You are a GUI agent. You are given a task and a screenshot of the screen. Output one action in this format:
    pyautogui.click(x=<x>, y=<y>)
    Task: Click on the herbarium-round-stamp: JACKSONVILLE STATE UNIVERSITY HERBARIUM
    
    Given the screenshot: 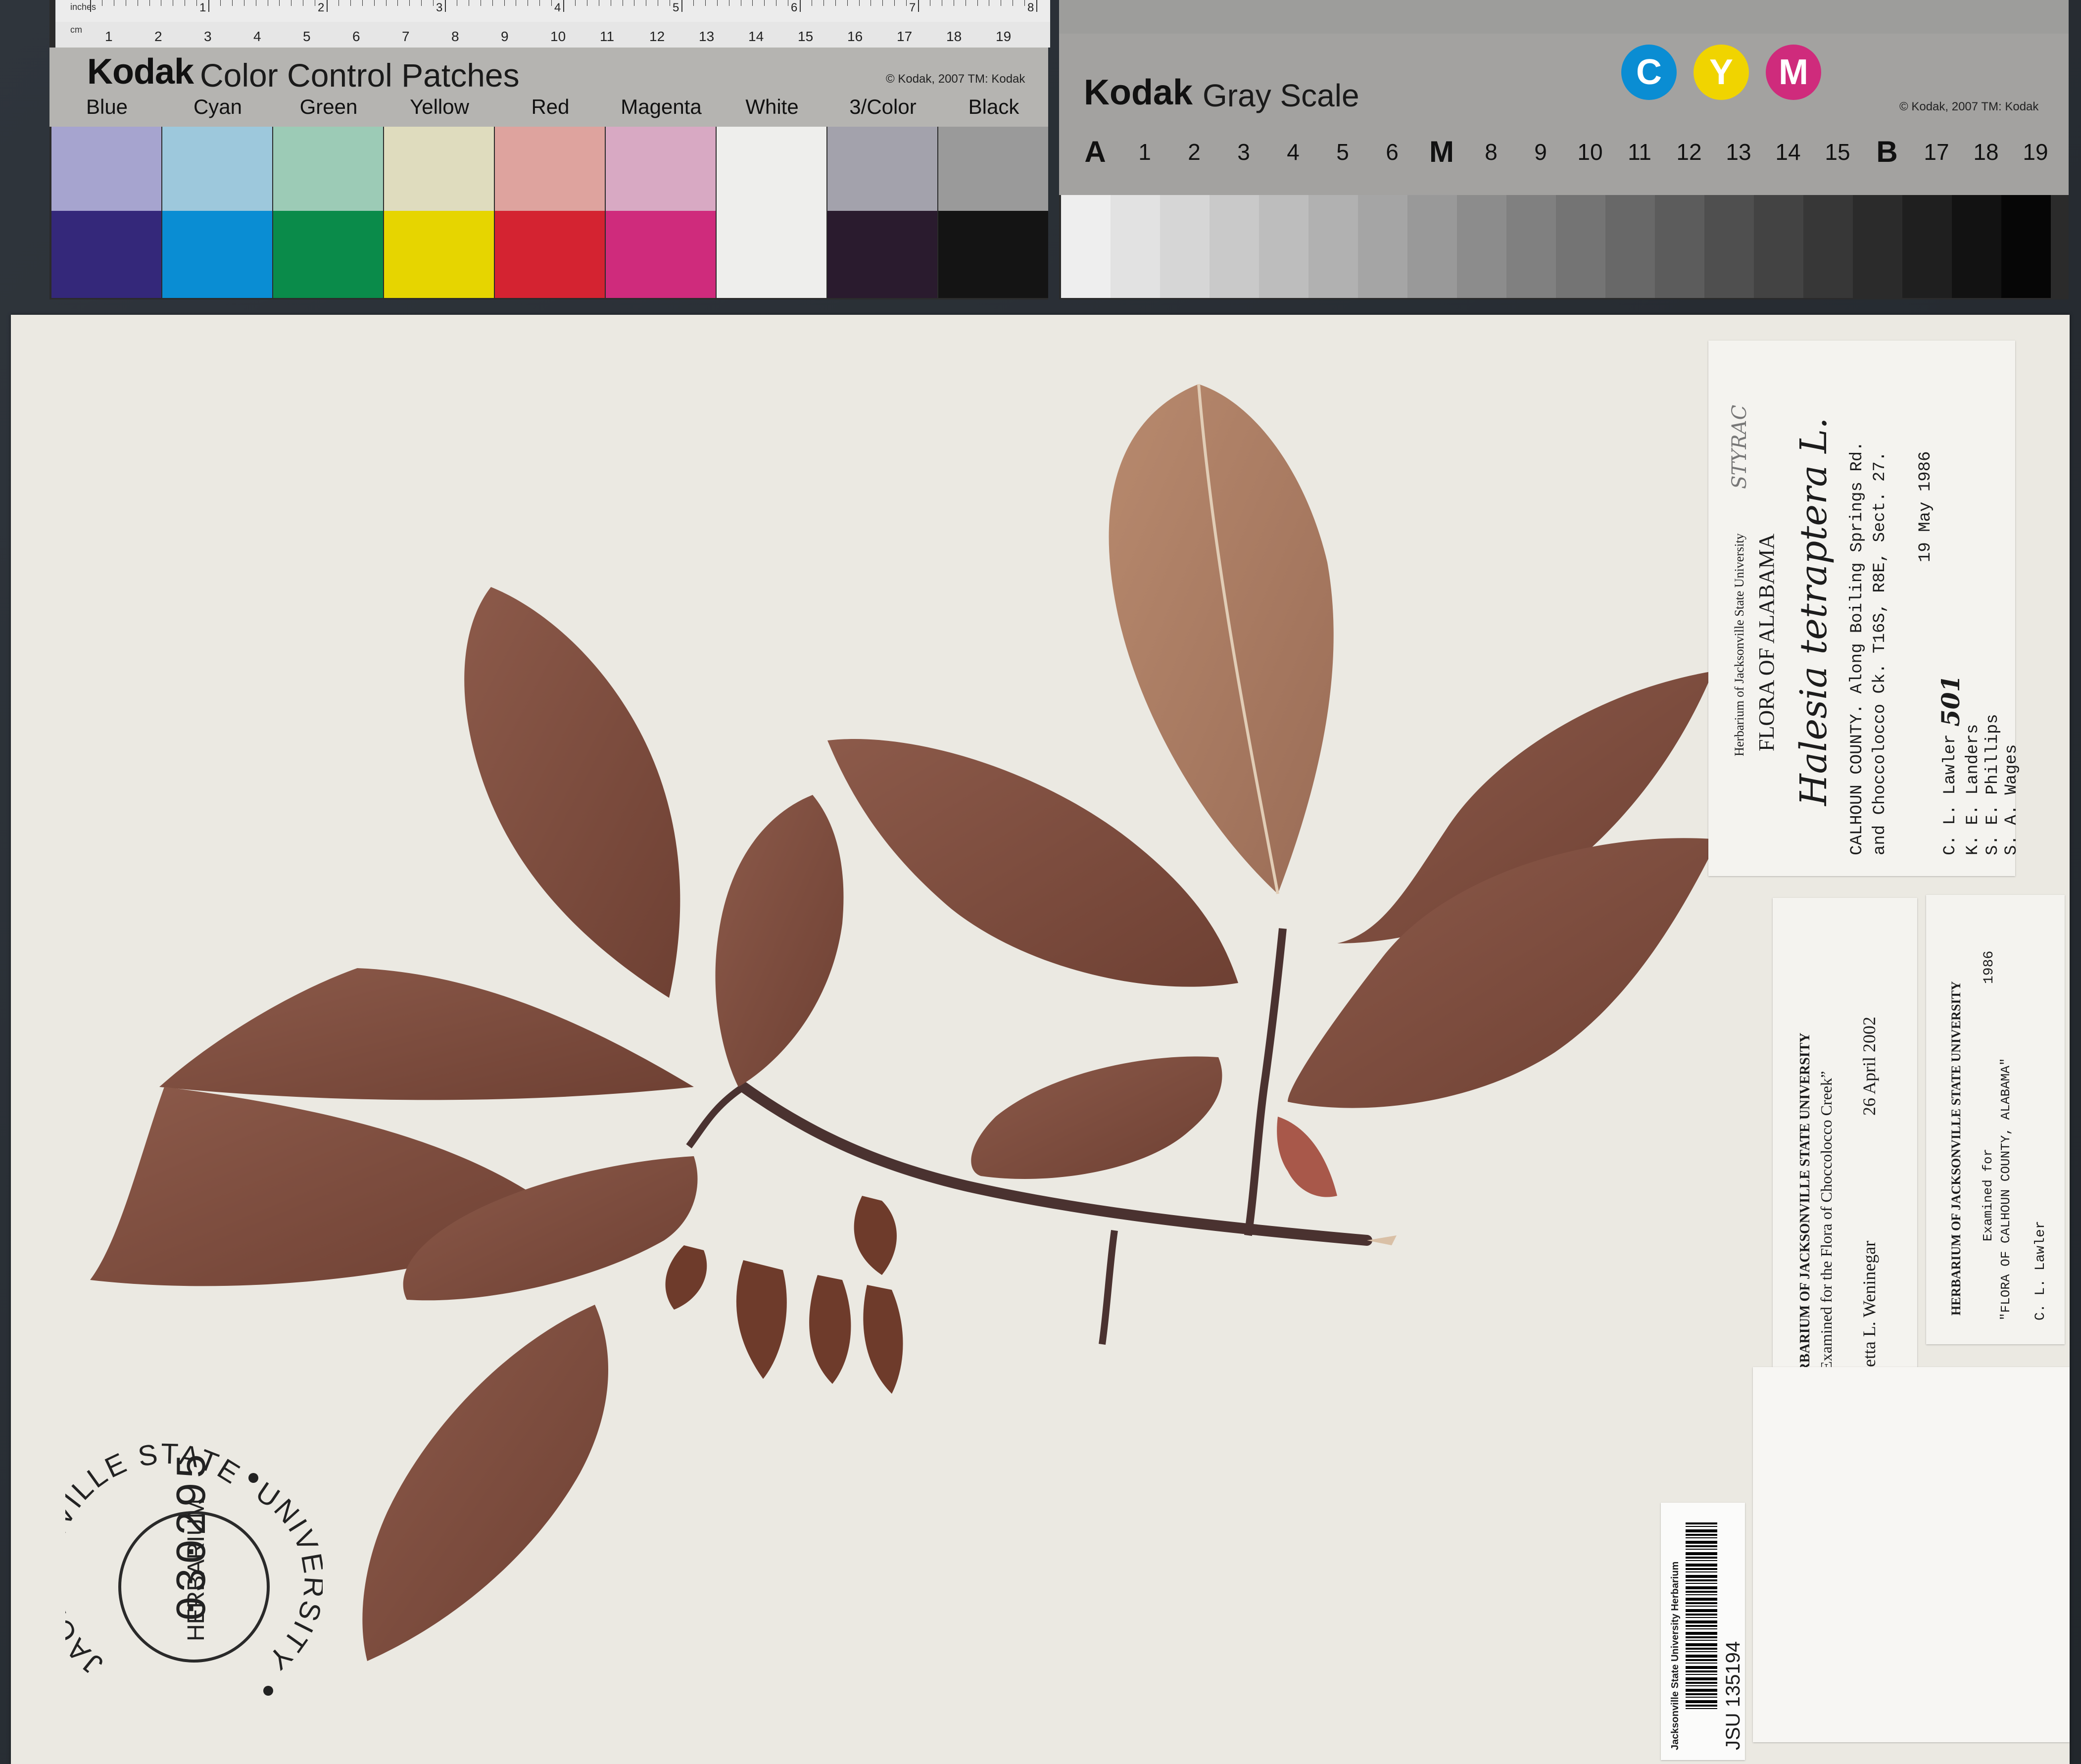 What is the action you would take?
    pyautogui.click(x=194, y=1569)
    